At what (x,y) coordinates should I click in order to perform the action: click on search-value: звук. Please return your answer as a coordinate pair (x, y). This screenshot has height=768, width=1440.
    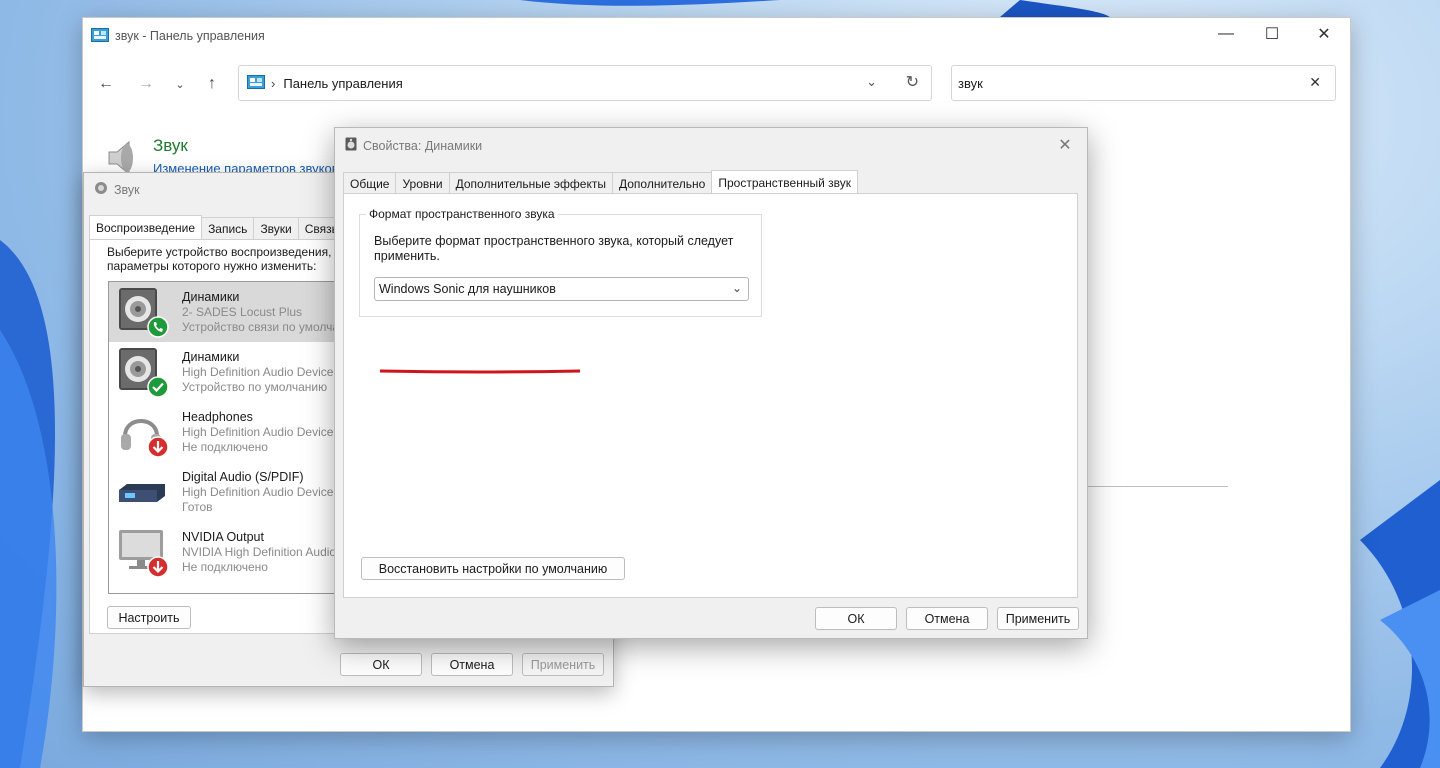
    Looking at the image, I should click on (970, 83).